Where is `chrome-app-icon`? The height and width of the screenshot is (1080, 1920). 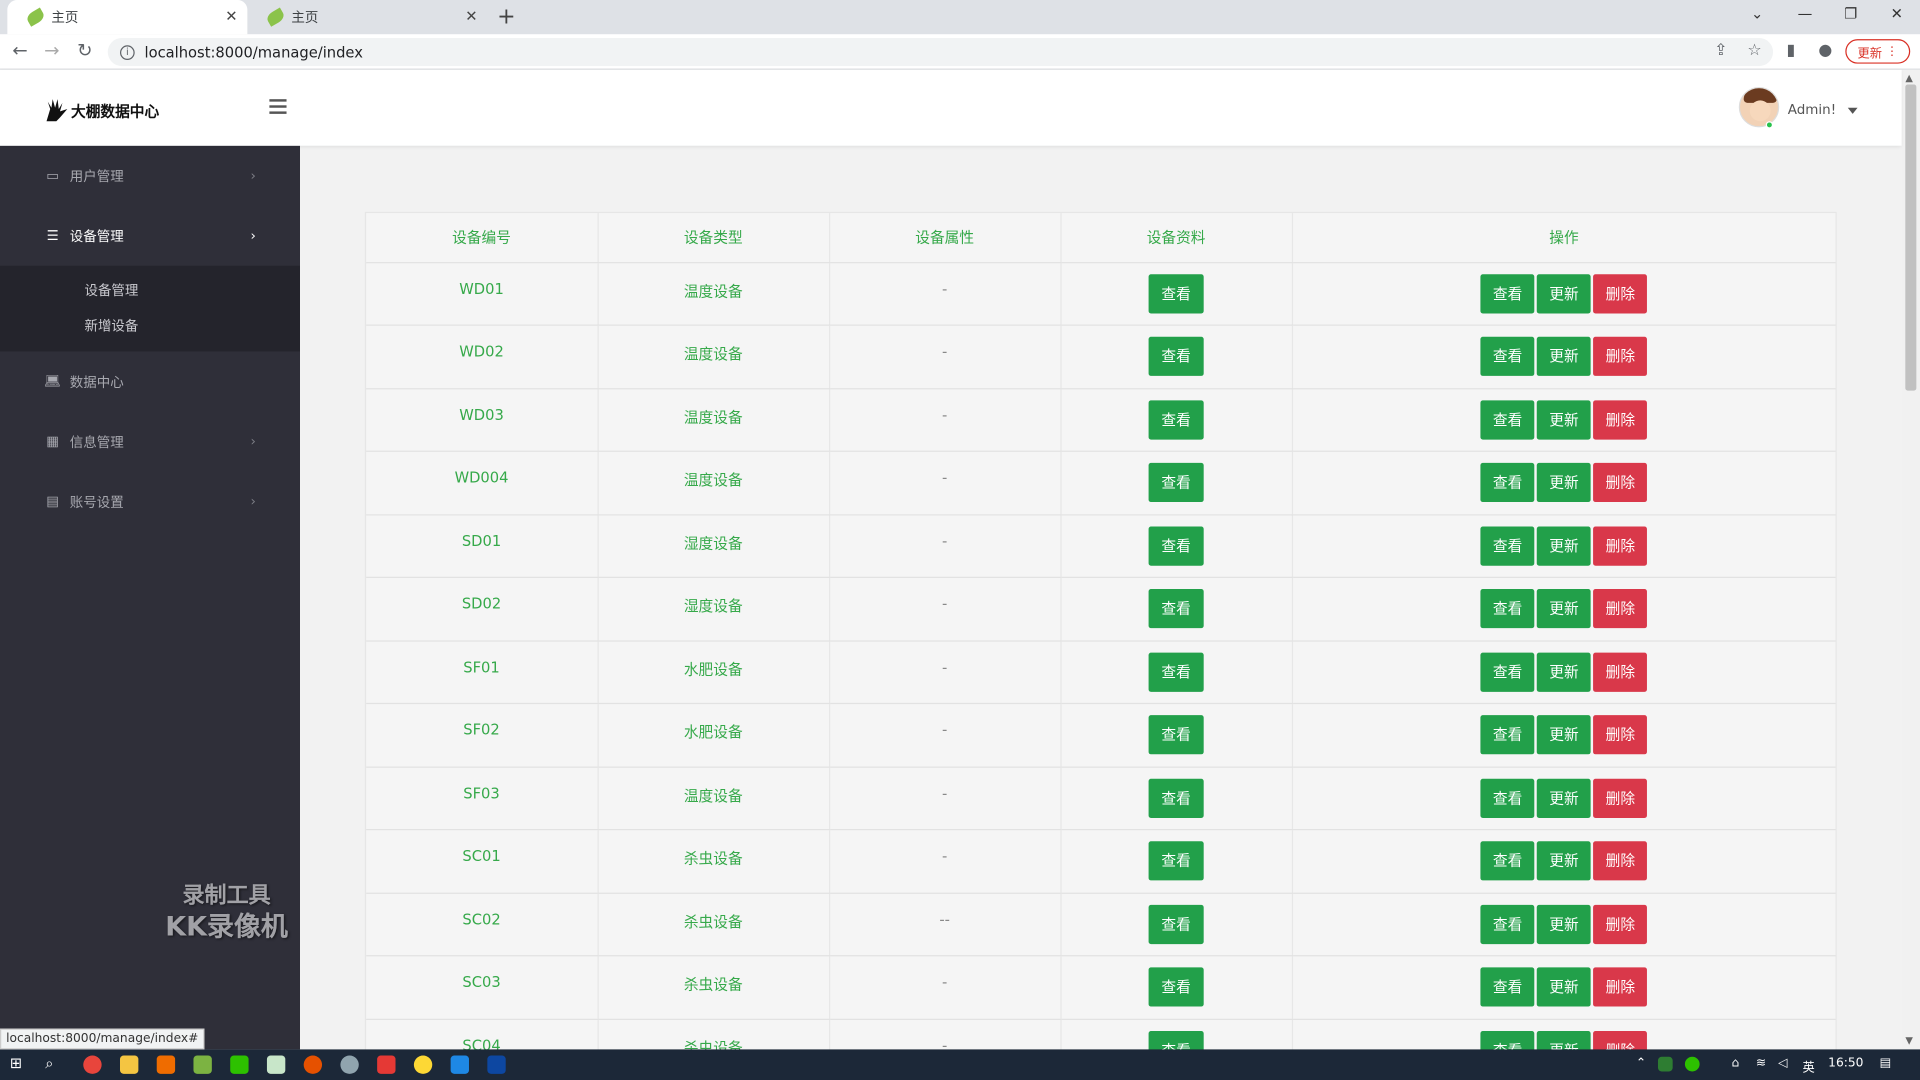 chrome-app-icon is located at coordinates (92, 1064).